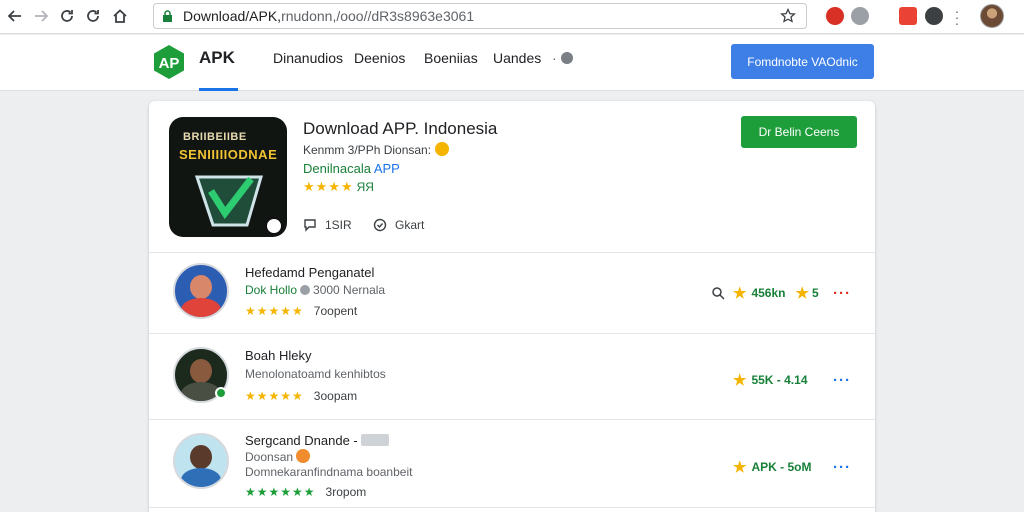 This screenshot has height=512, width=1024. What do you see at coordinates (517, 58) in the screenshot?
I see `nav-item-4: Uandes` at bounding box center [517, 58].